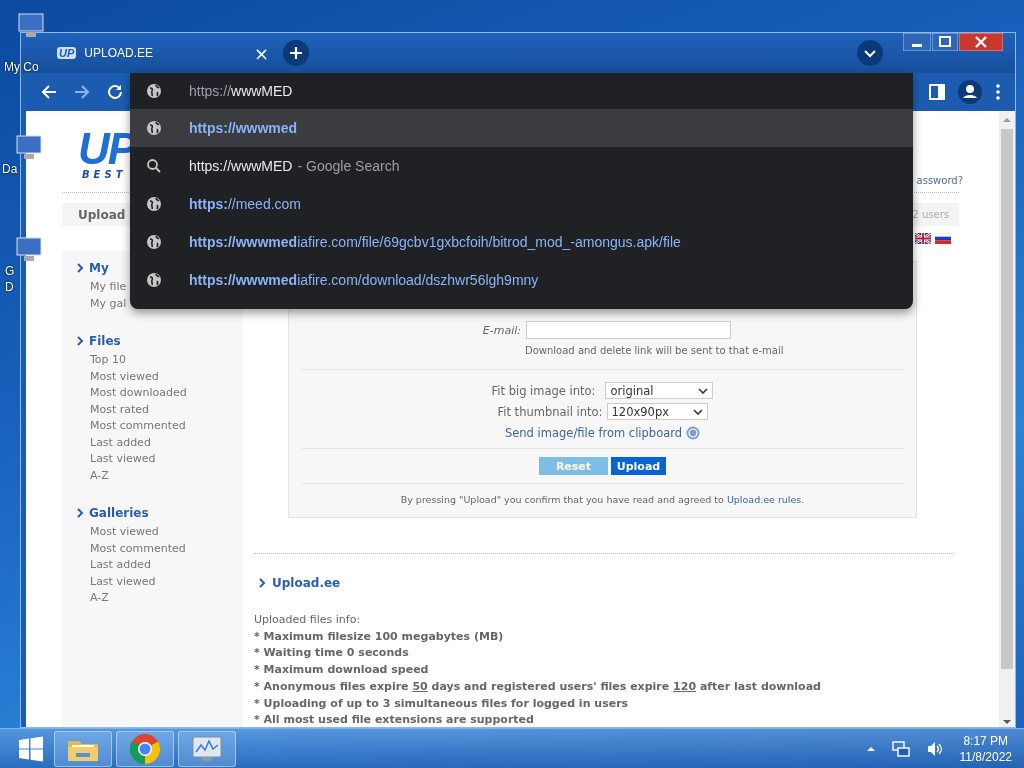 This screenshot has width=1024, height=768. I want to click on volume-icon, so click(934, 748).